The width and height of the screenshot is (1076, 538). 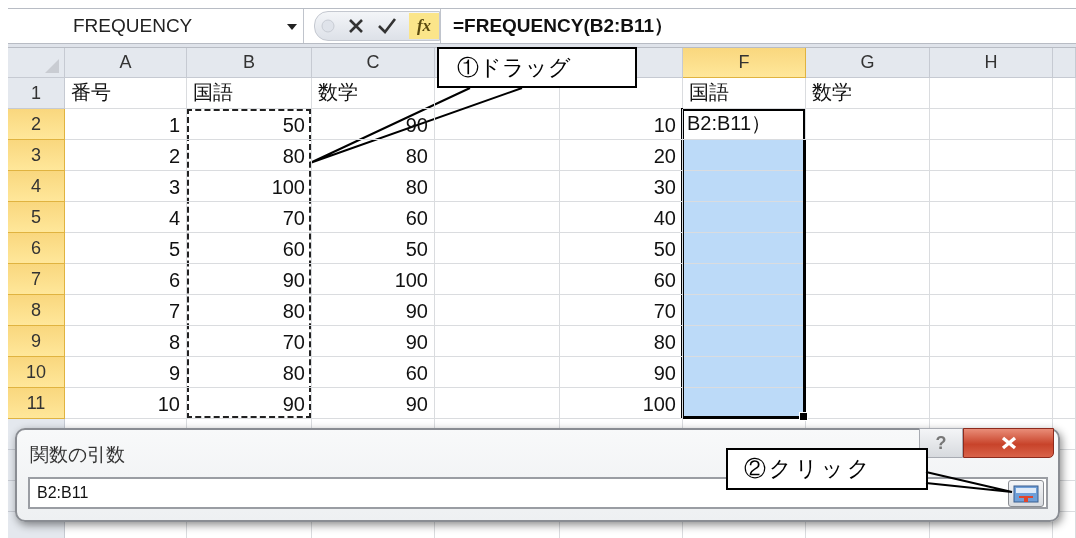 I want to click on row-header: 9, so click(x=36, y=341).